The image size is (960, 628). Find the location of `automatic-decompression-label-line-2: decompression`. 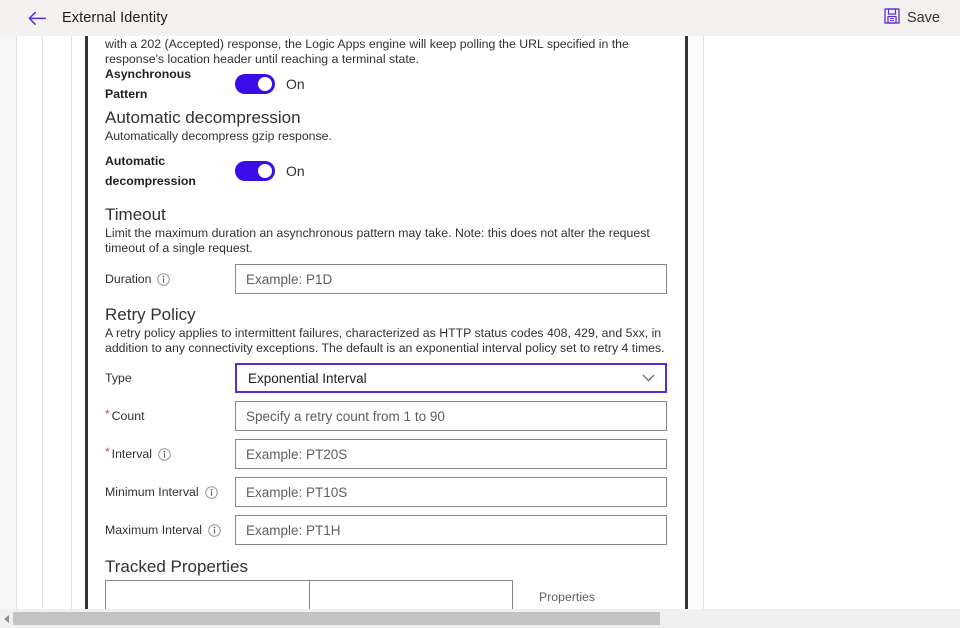

automatic-decompression-label-line-2: decompression is located at coordinates (150, 181).